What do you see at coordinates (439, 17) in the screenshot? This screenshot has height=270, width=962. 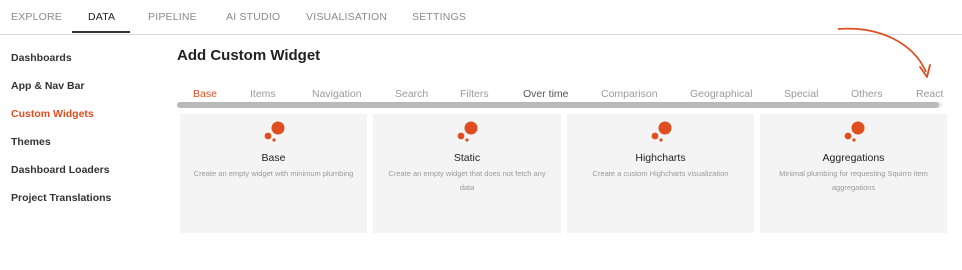 I see `tab-settings: SETTINGS` at bounding box center [439, 17].